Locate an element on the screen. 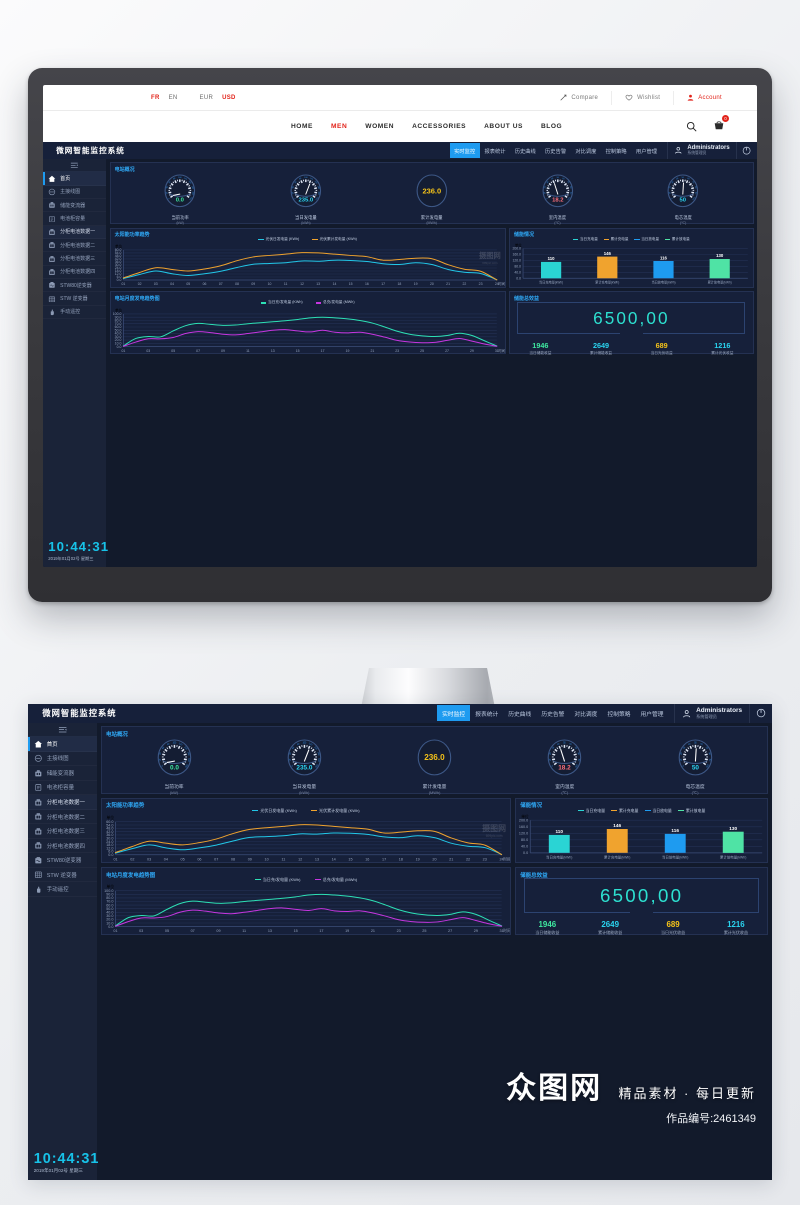 The width and height of the screenshot is (800, 1205). clipboard-icon is located at coordinates (52, 218).